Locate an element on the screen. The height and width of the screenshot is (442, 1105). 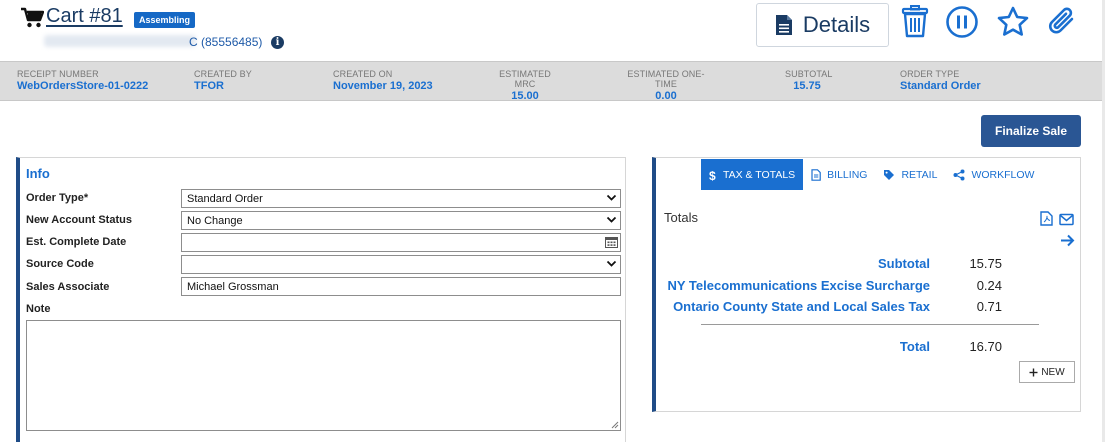
subtotal-value: 15.75 is located at coordinates (985, 263).